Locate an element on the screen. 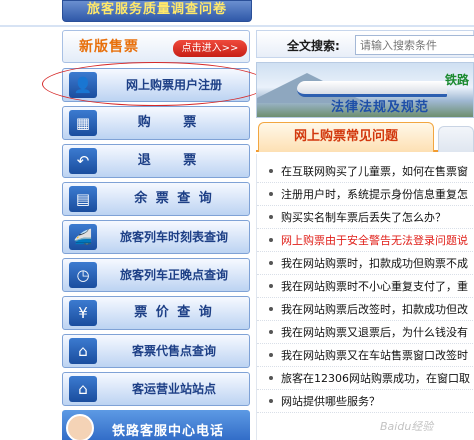 This screenshot has height=440, width=474. shop-icon: ⌂ is located at coordinates (83, 351).